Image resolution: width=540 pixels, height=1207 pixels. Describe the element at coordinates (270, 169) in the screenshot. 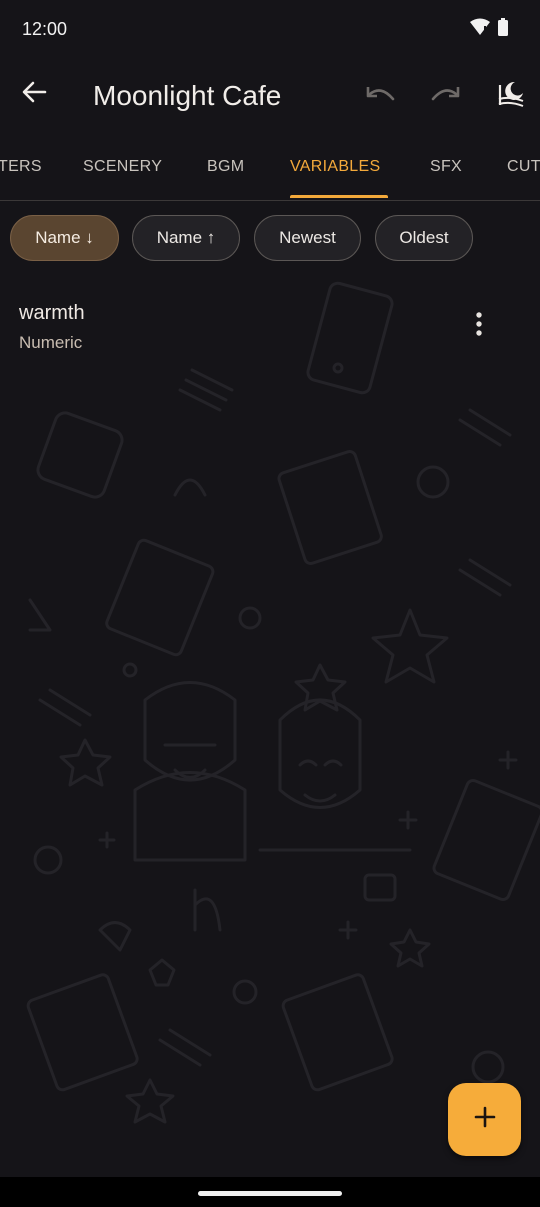

I see `tab-bar: TERS SCENERY BGM VARIABLES SFX CUT` at that location.